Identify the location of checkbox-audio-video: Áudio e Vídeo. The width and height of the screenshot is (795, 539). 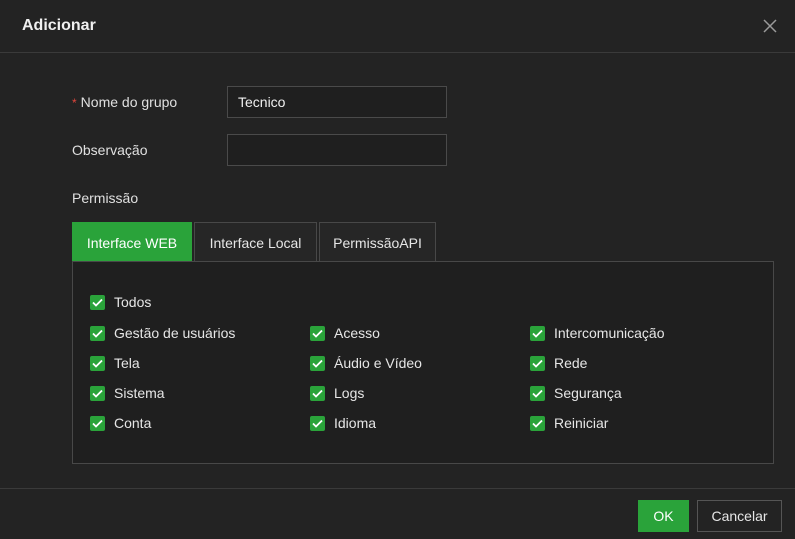
(366, 363).